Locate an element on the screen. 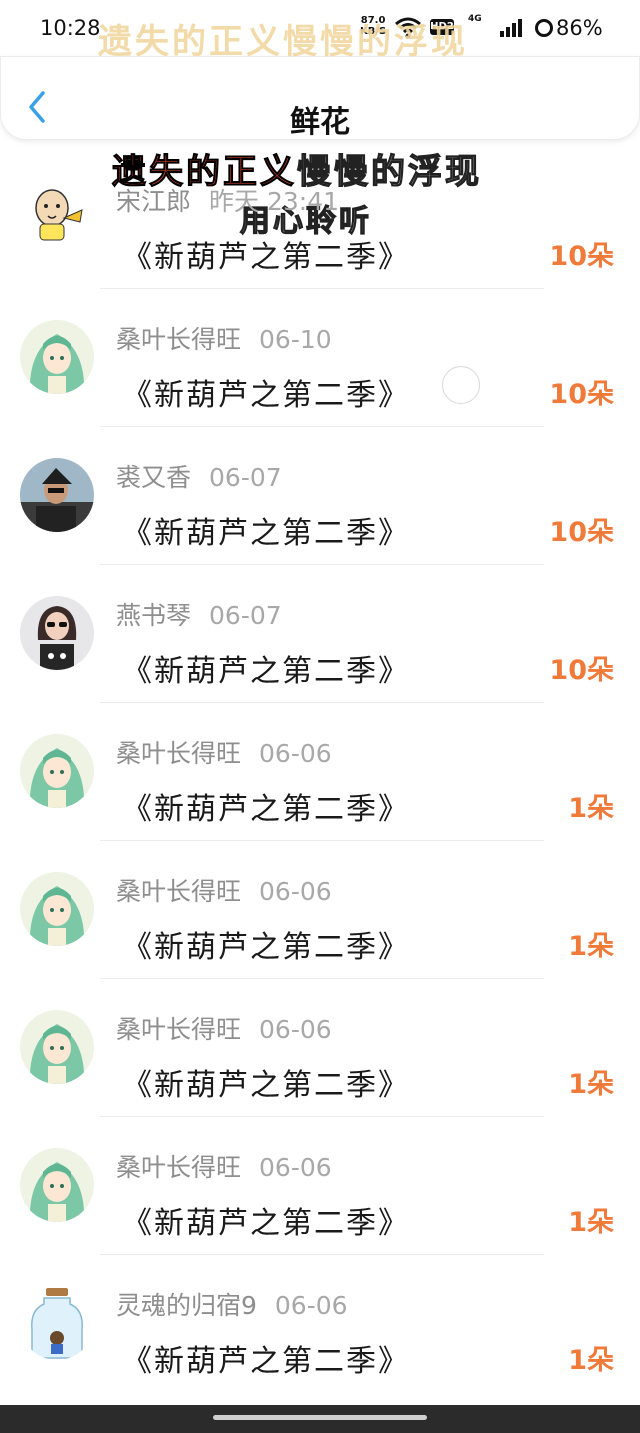  list-item: 裘又香 06-07 《新葫芦之第二季》 10朵 is located at coordinates (320, 527).